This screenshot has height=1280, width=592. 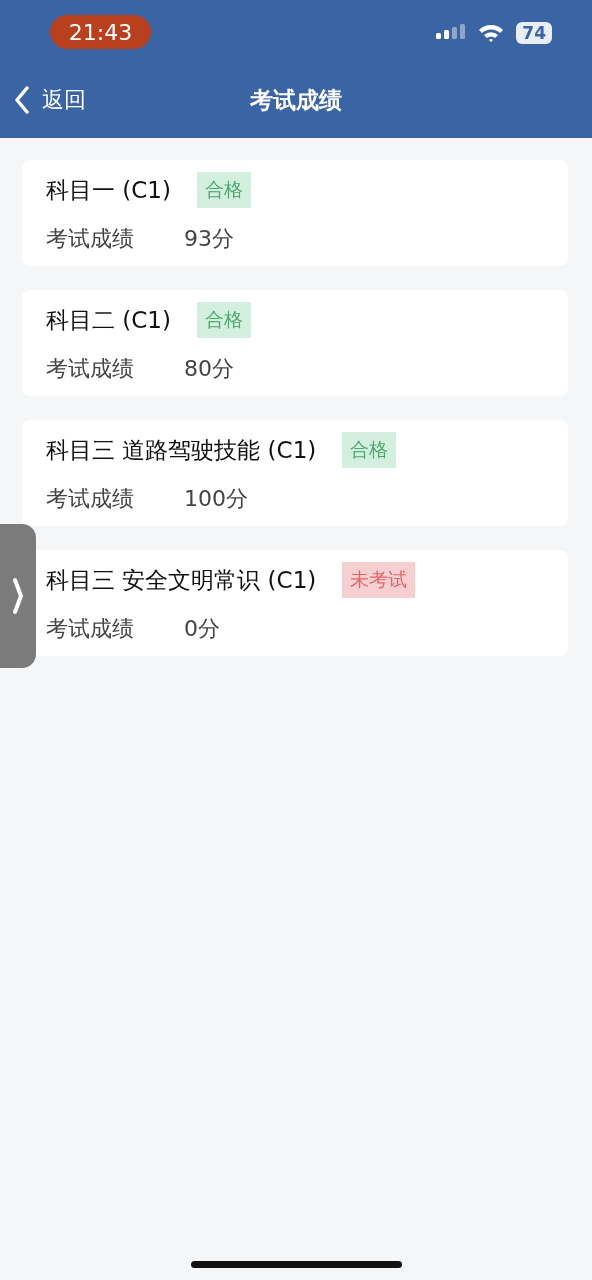 What do you see at coordinates (108, 190) in the screenshot?
I see `subject-name: 科目一 (C1)` at bounding box center [108, 190].